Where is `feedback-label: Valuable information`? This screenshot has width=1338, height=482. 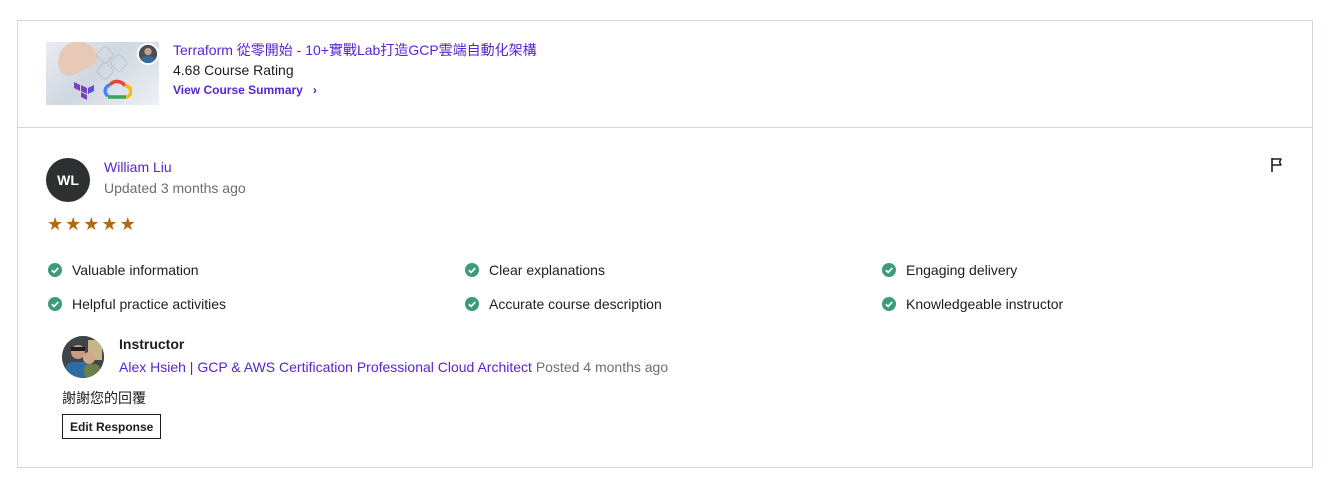
feedback-label: Valuable information is located at coordinates (135, 270).